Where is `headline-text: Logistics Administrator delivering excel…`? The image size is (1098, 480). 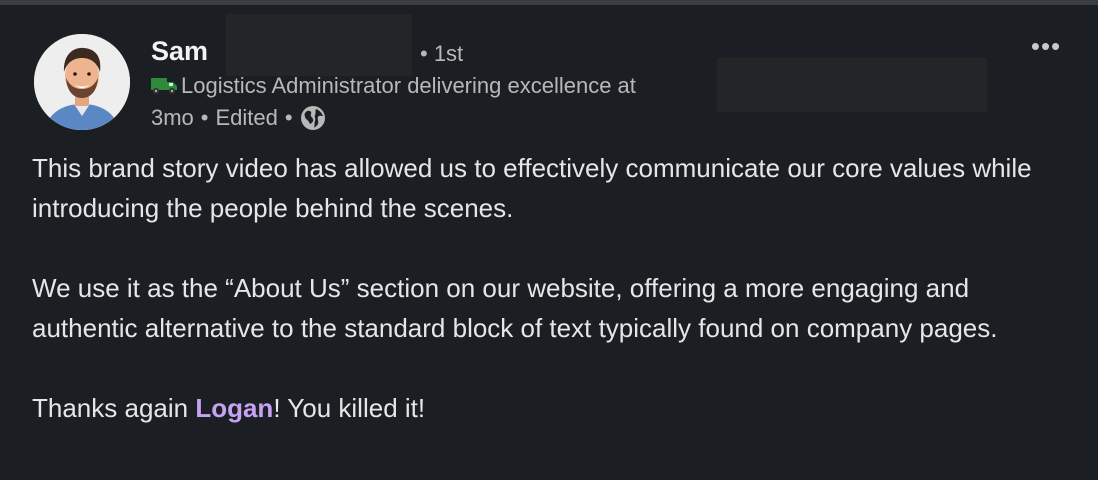 headline-text: Logistics Administrator delivering excel… is located at coordinates (408, 85).